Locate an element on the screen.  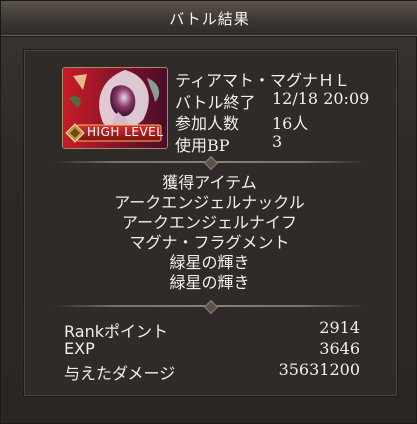
stat-value: 35631200 is located at coordinates (319, 369).